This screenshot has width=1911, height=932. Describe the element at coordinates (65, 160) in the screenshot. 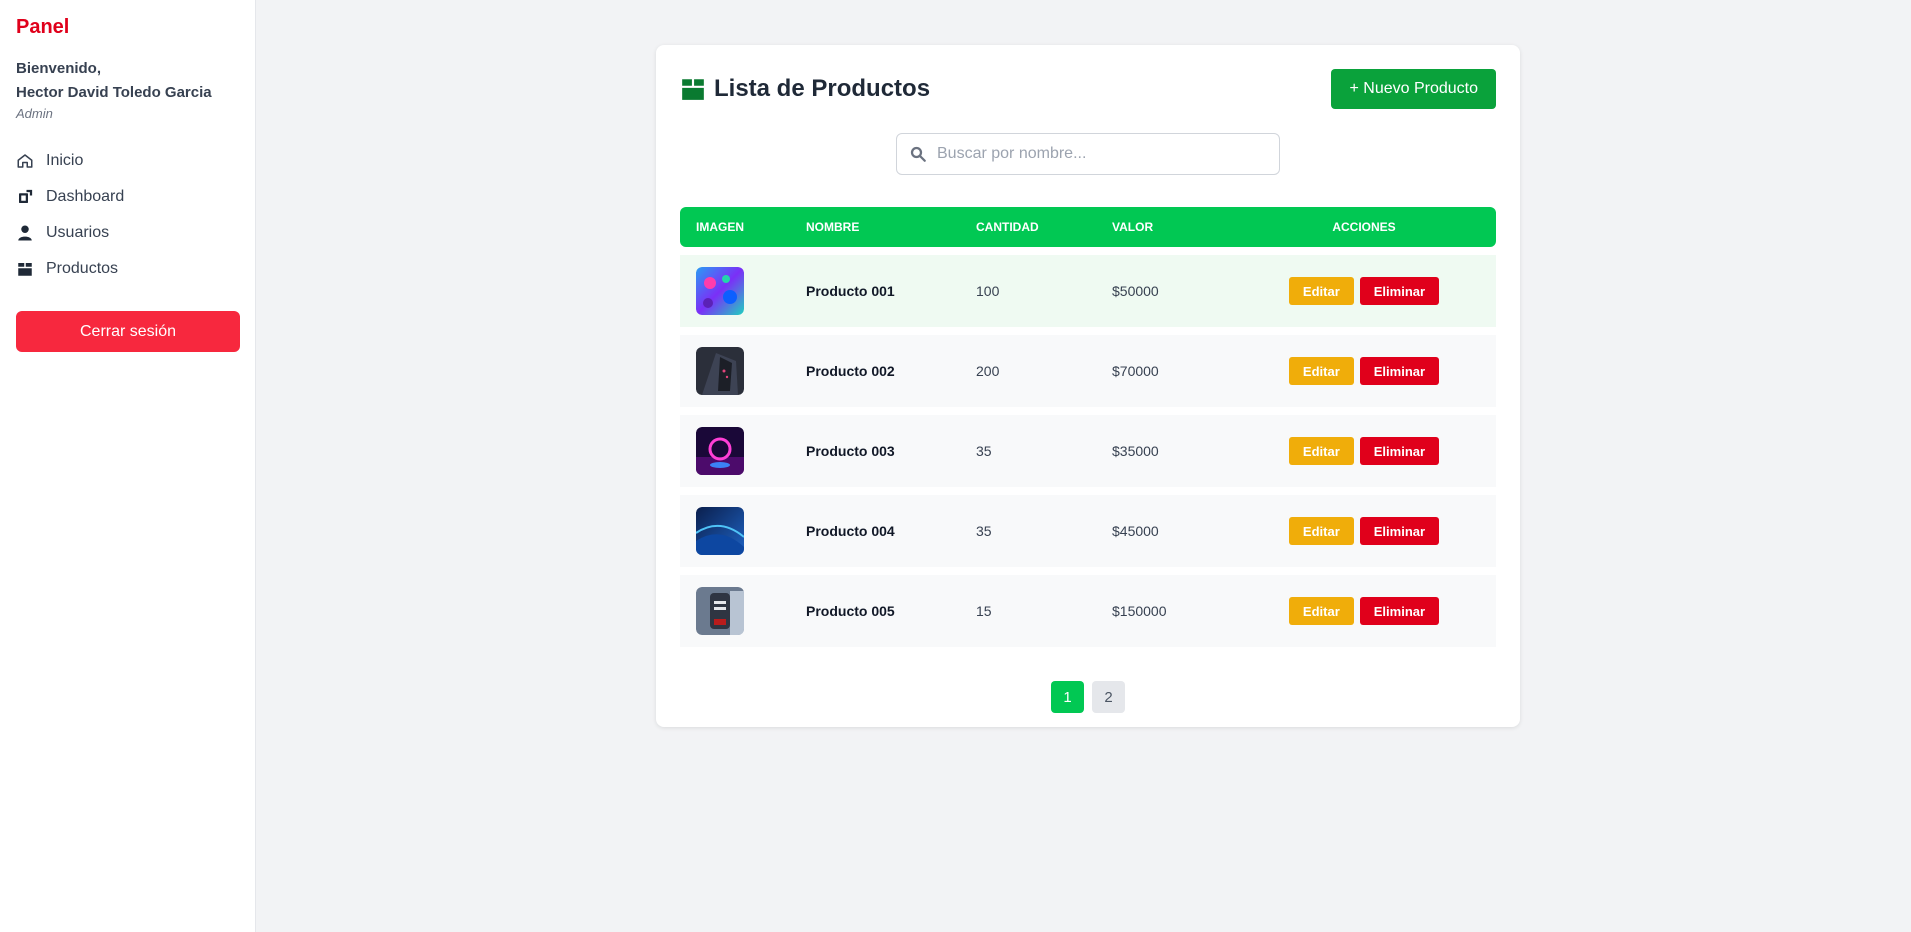

I see `sidebar-item-label: Inicio` at that location.